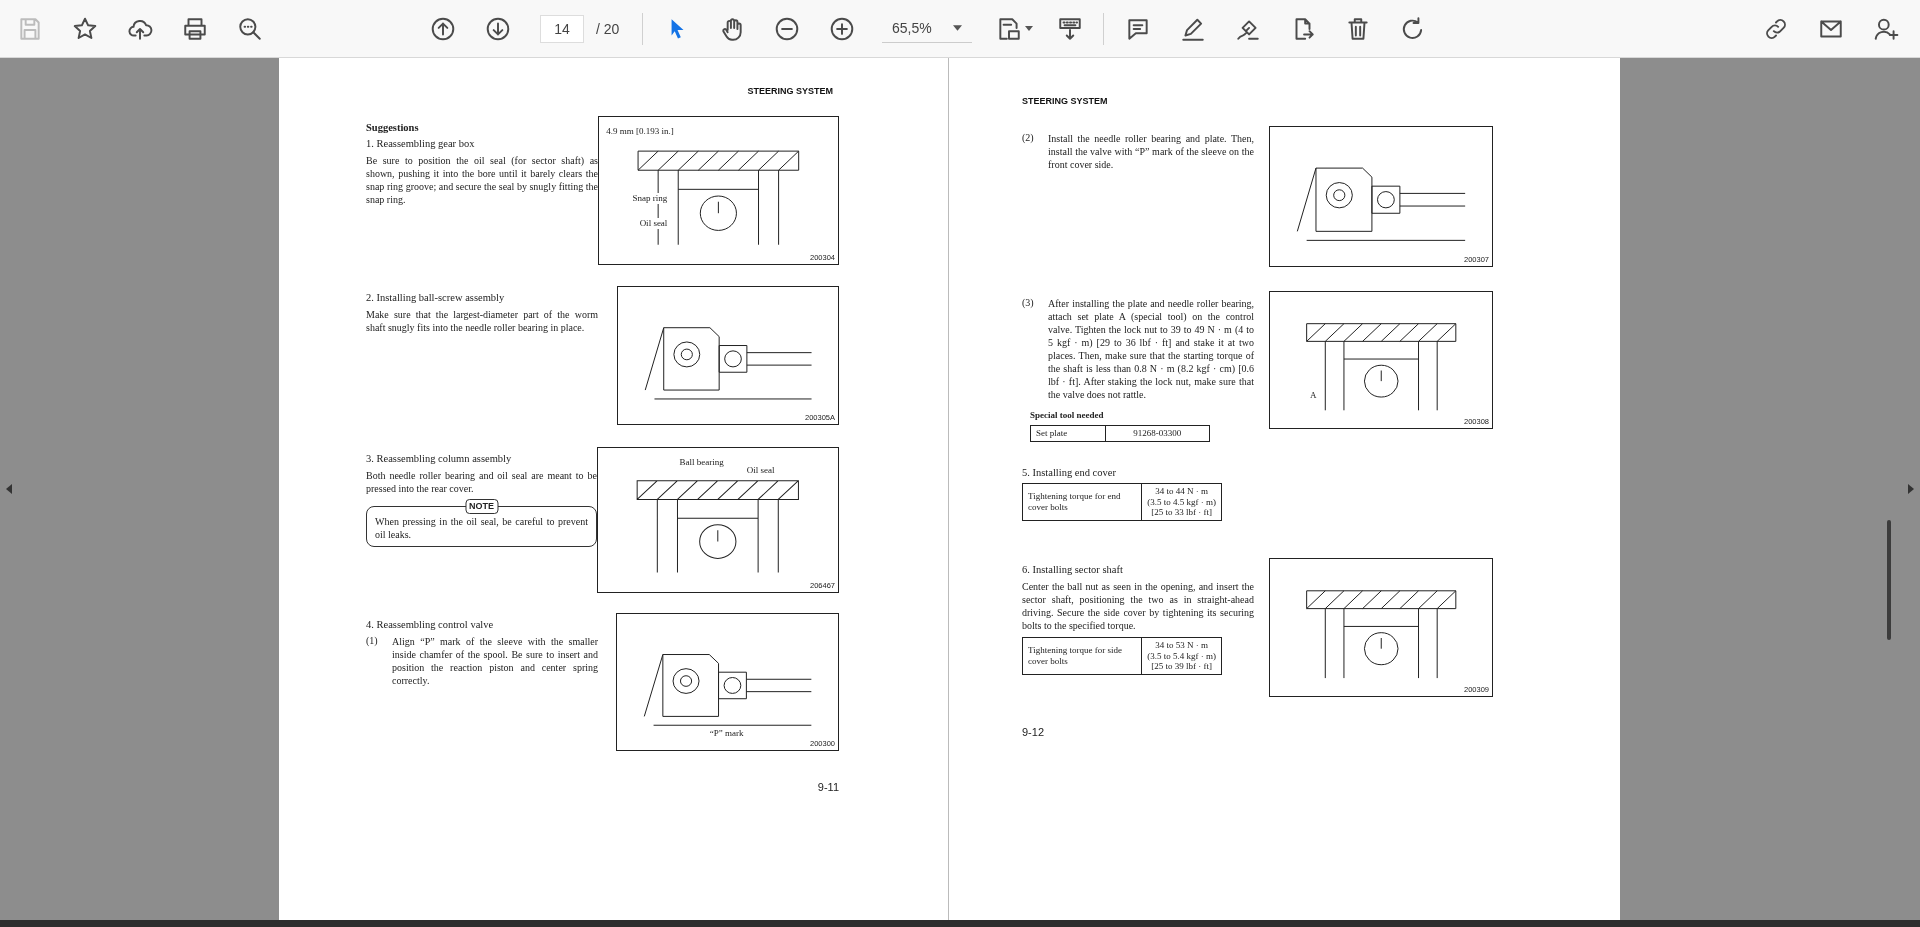 The height and width of the screenshot is (927, 1920). Describe the element at coordinates (481, 482) in the screenshot. I see `paragraph: Both needle roller bearing and oil seal are meant to be pressed into the rear cover.` at that location.